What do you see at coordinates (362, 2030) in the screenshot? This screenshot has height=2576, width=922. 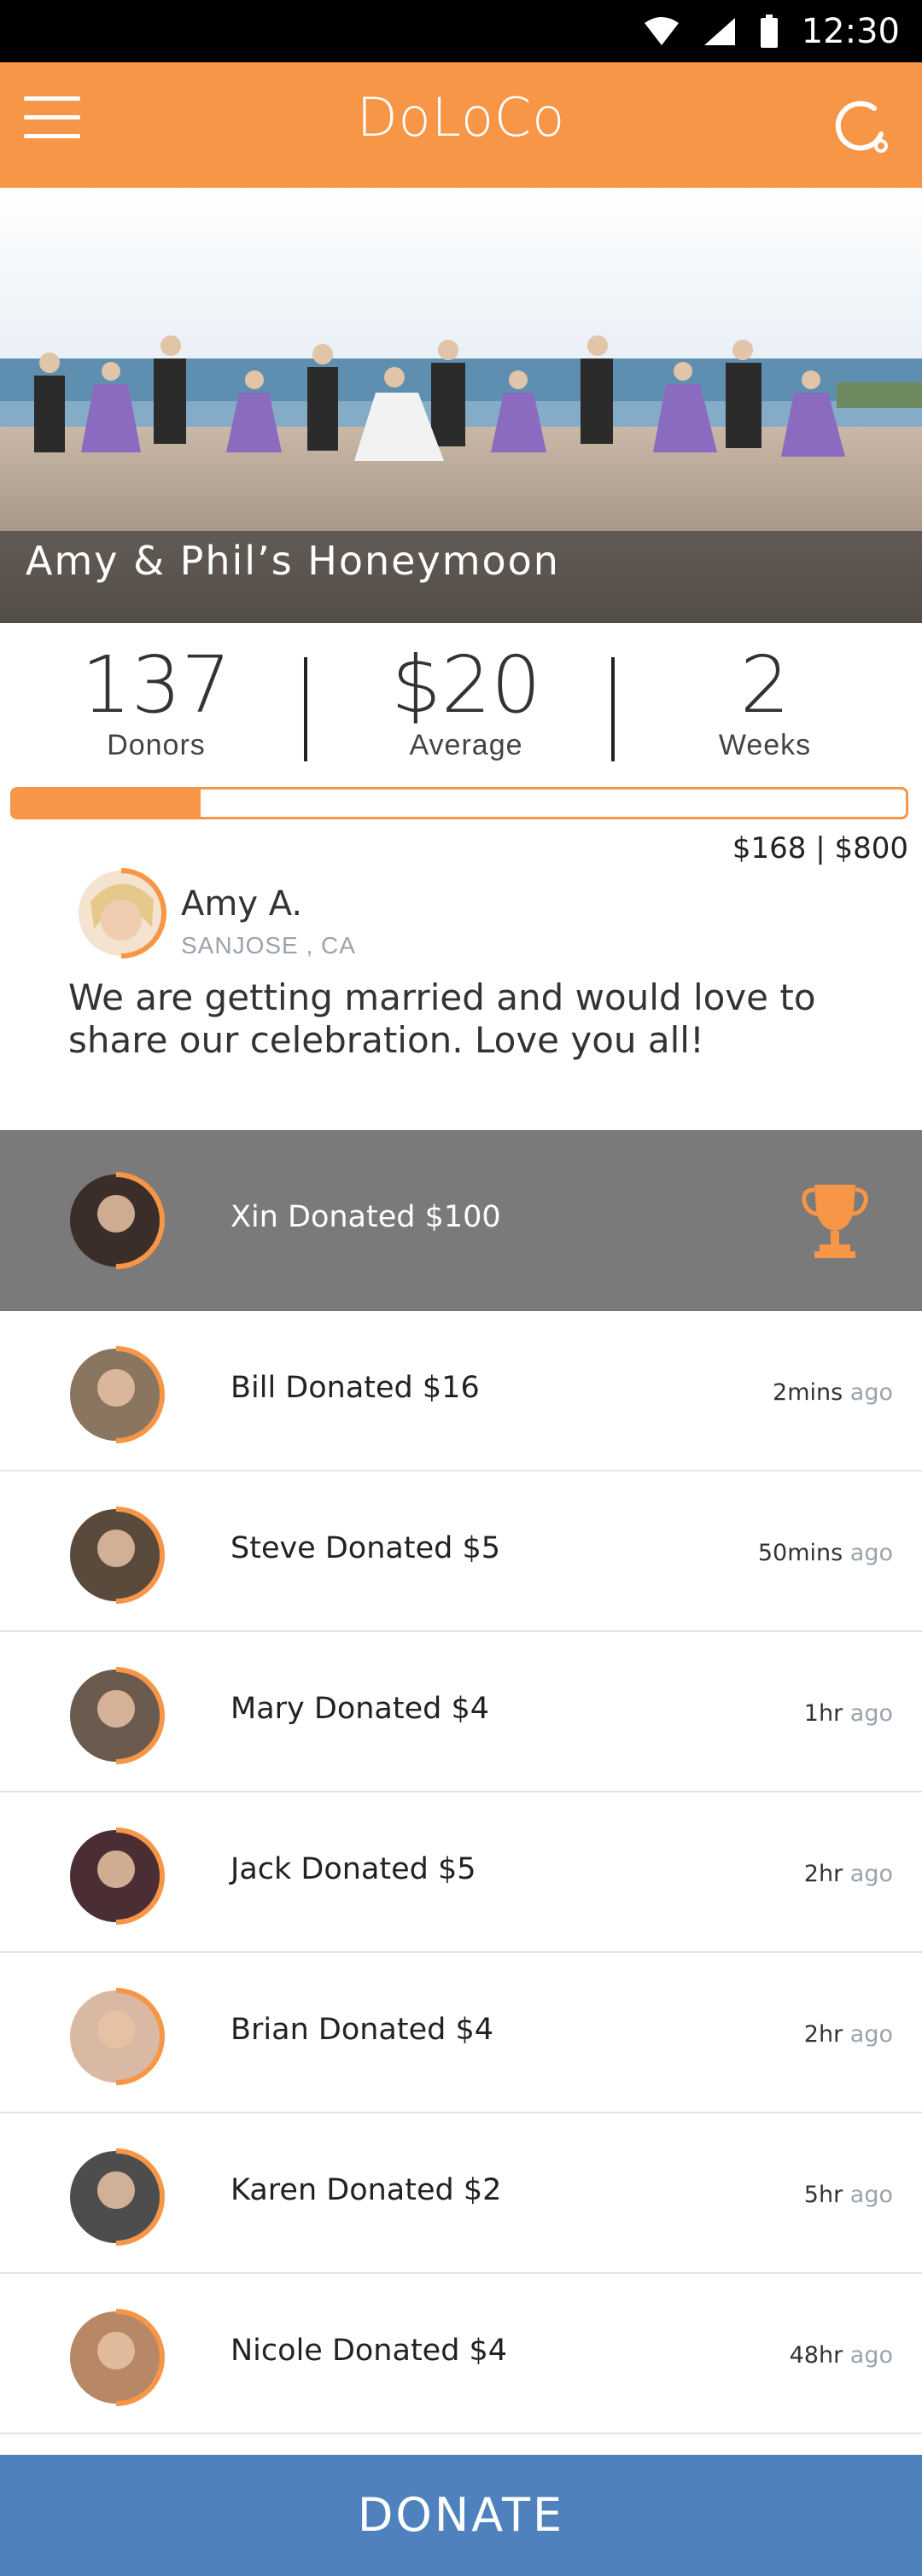 I see `donation-text: Brian Donated $4` at bounding box center [362, 2030].